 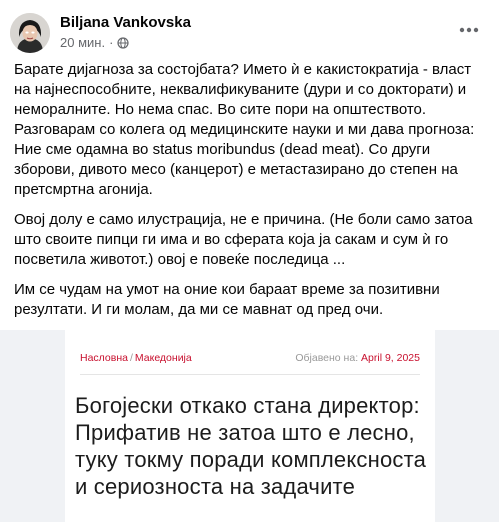 What do you see at coordinates (30, 33) in the screenshot?
I see `author-avatar` at bounding box center [30, 33].